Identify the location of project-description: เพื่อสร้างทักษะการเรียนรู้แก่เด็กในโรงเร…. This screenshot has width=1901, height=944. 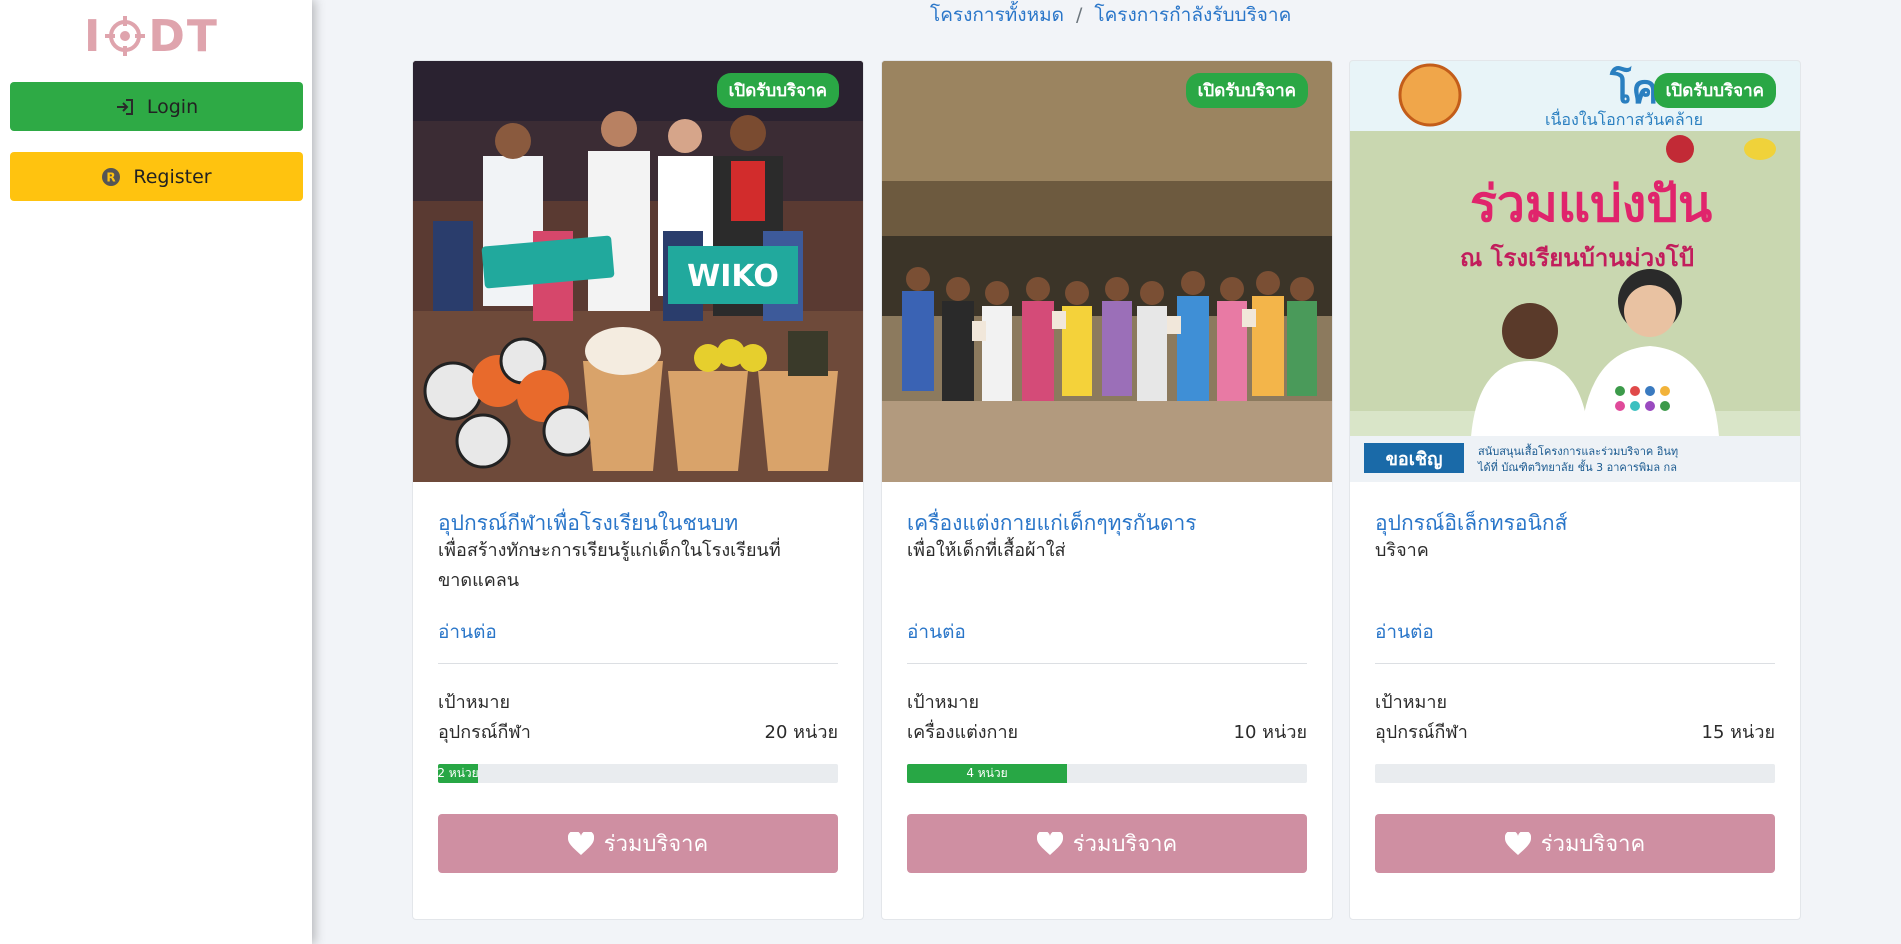
(609, 565).